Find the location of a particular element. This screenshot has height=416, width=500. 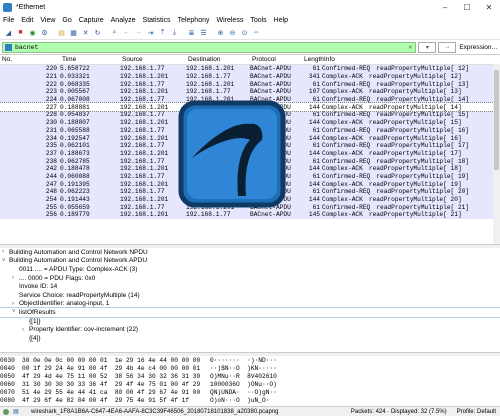

save-file-icon: ▦ is located at coordinates (73, 32).